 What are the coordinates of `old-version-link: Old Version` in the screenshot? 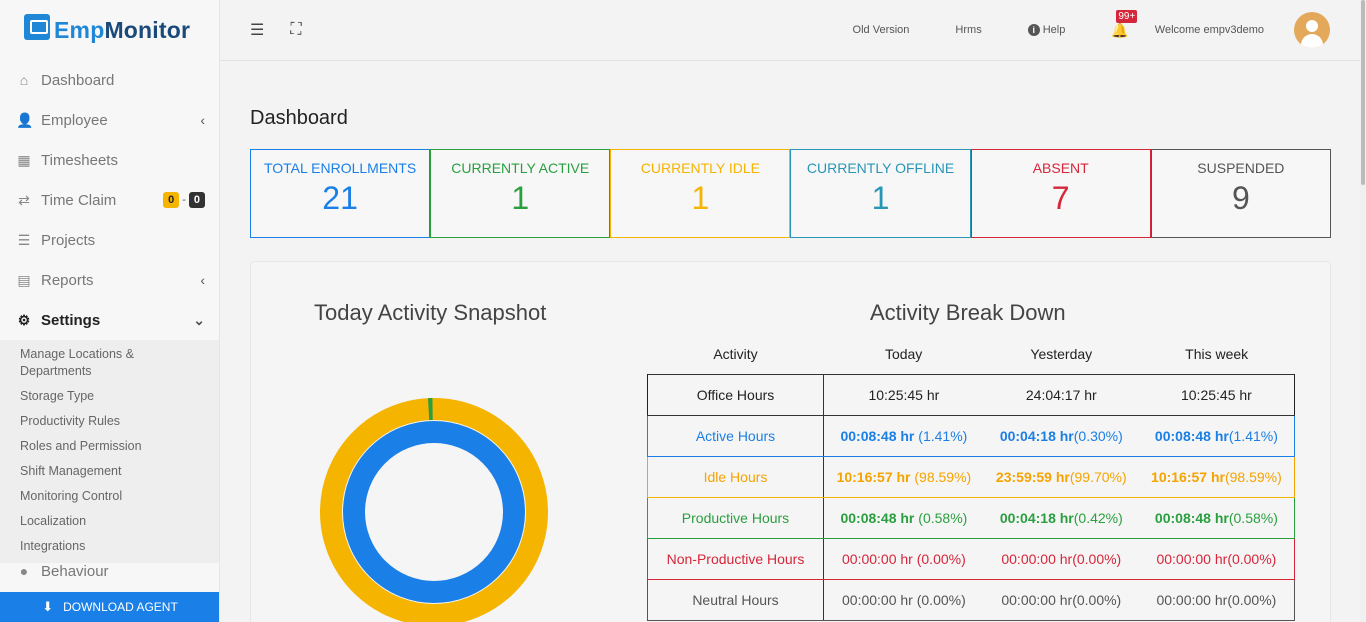 It's located at (881, 30).